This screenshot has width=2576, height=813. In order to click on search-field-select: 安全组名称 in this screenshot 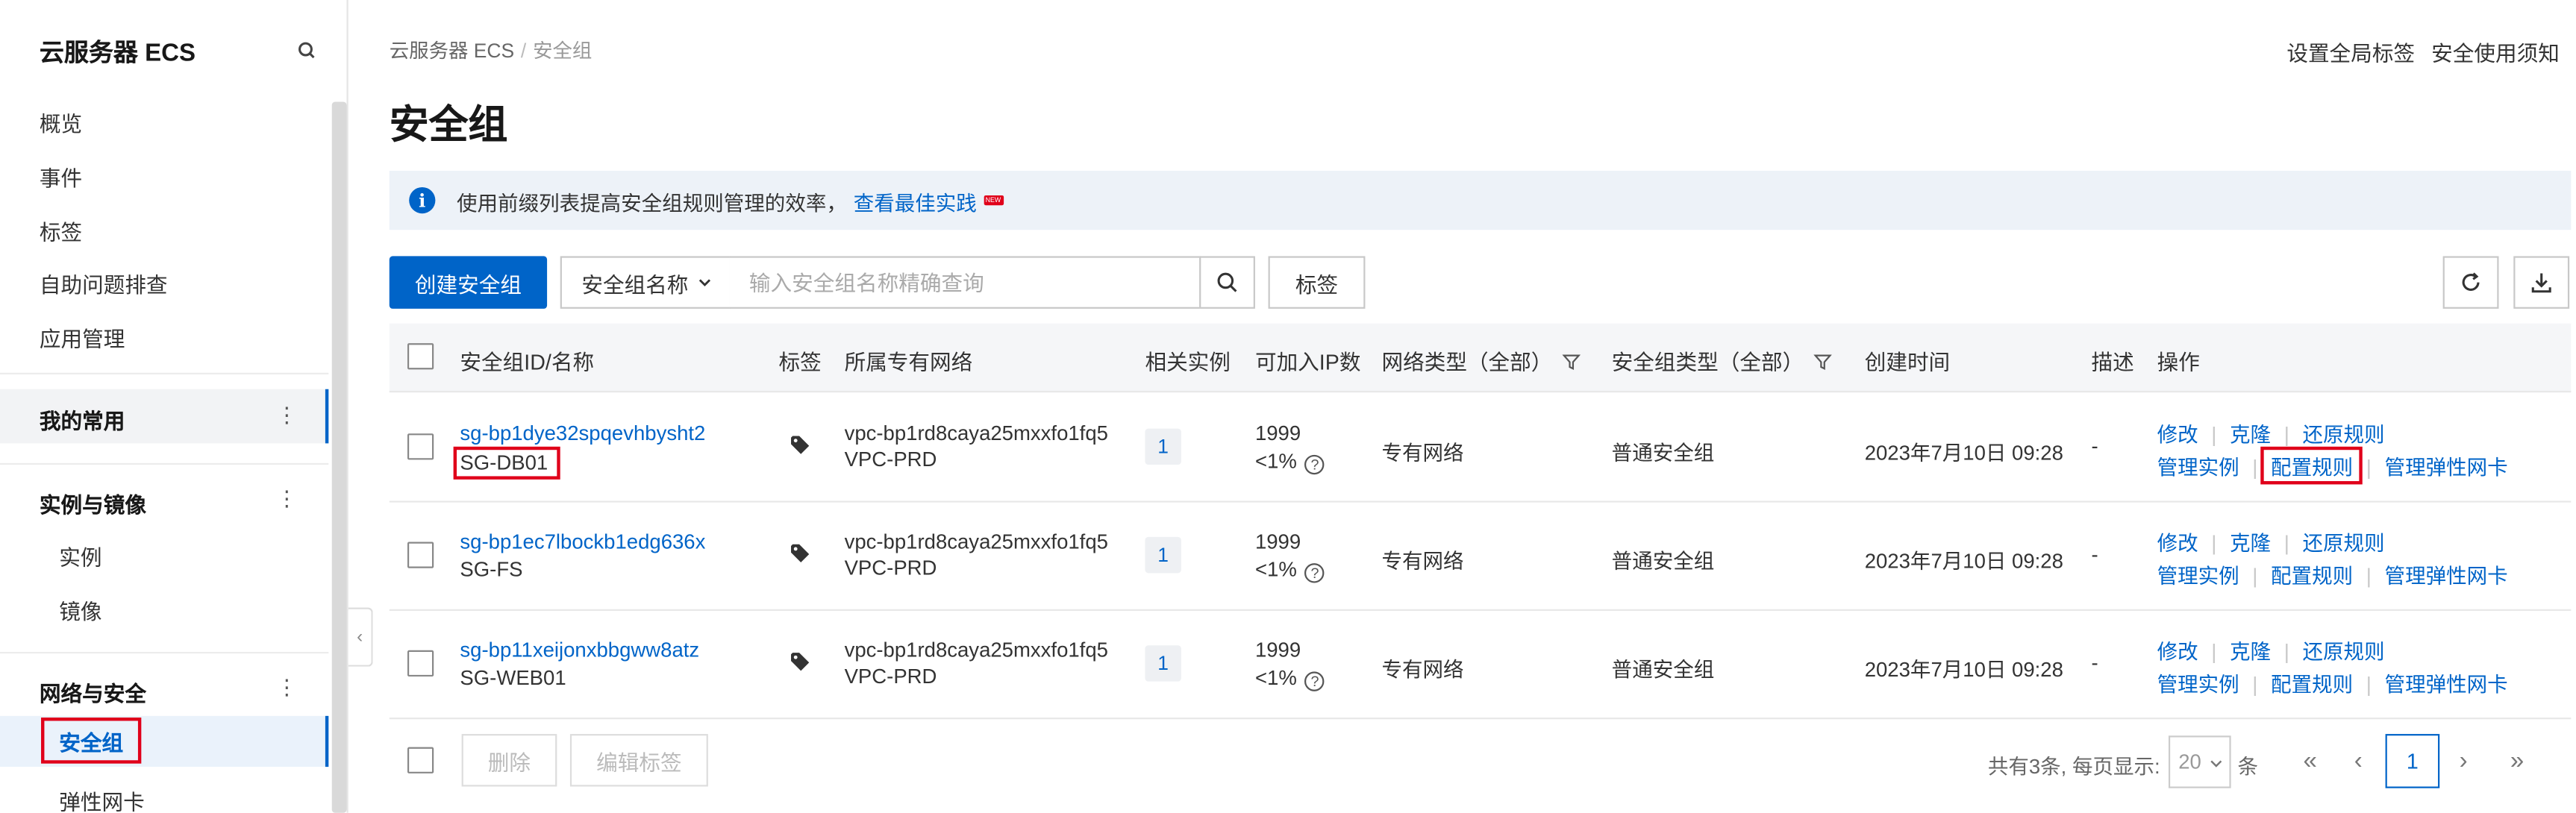, I will do `click(645, 282)`.